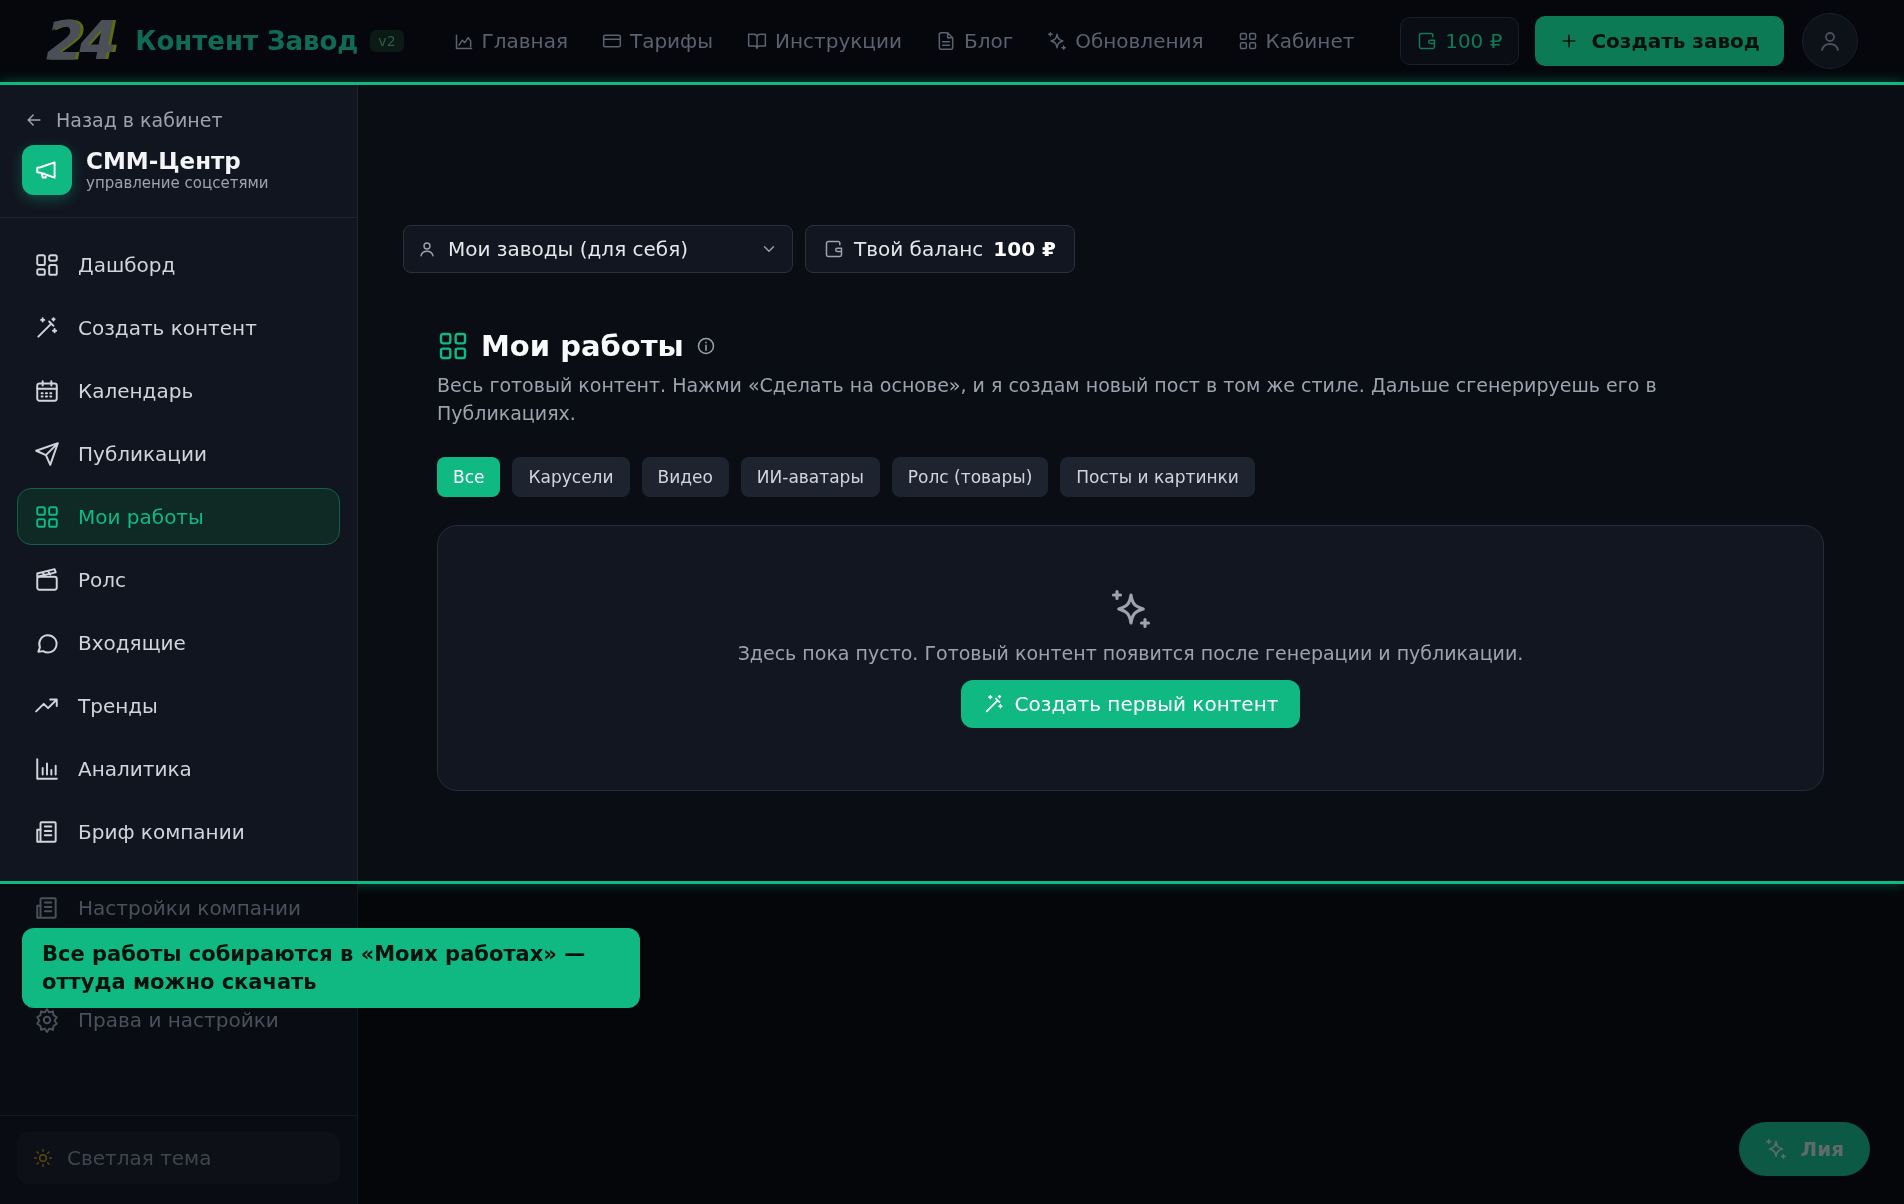 The image size is (1904, 1204). What do you see at coordinates (463, 41) in the screenshot?
I see `chart-icon` at bounding box center [463, 41].